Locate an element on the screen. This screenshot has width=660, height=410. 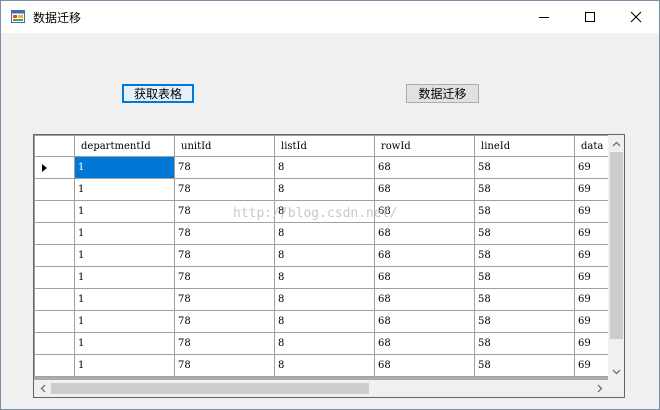
column-header-unitId: unitId is located at coordinates (224, 146).